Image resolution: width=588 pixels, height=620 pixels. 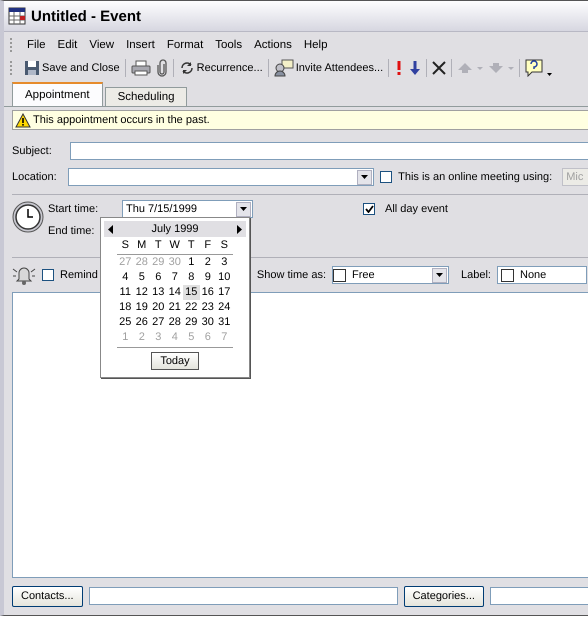 What do you see at coordinates (316, 45) in the screenshot?
I see `menu-item: Help` at bounding box center [316, 45].